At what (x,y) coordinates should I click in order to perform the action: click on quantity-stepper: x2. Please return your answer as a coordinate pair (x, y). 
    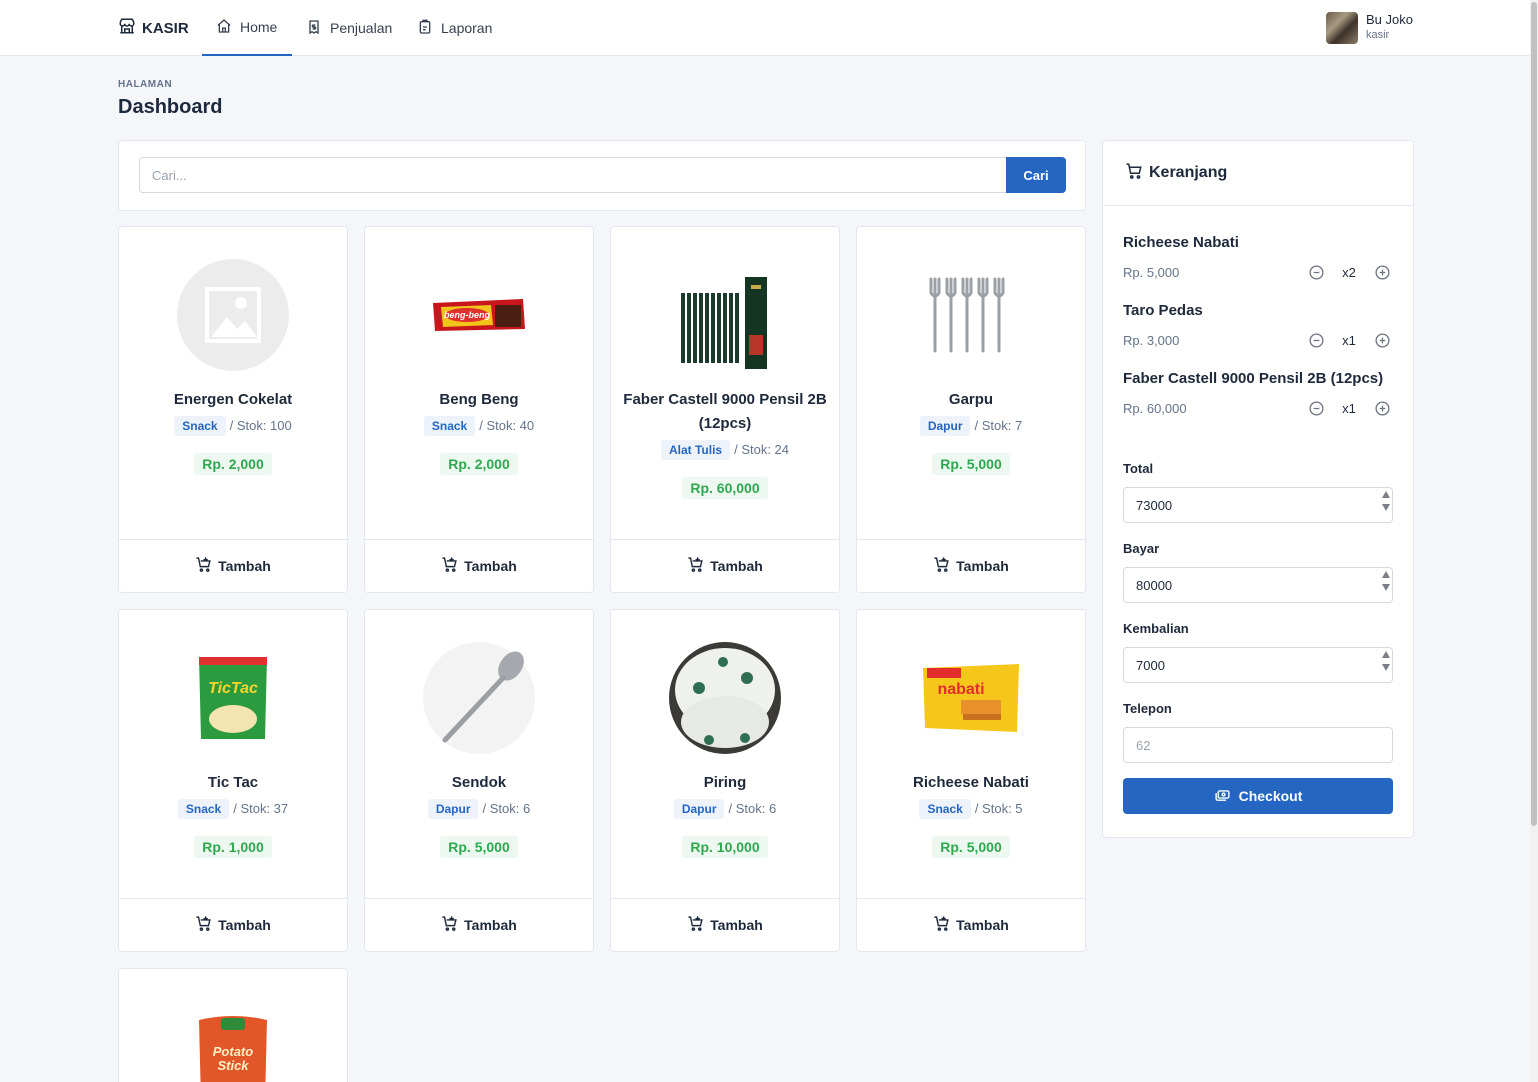
    Looking at the image, I should click on (1349, 272).